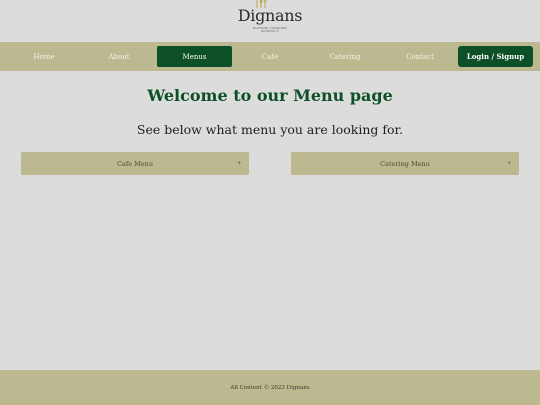  I want to click on nav-item-cafe: Cafe, so click(270, 56).